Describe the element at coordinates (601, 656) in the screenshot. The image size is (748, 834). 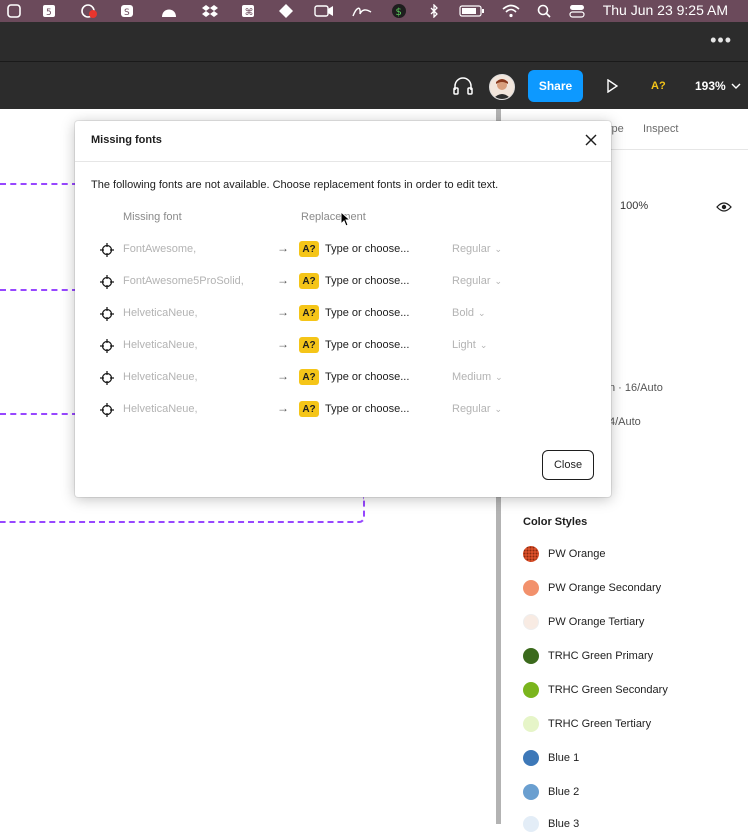
I see `color-style-label: TRHC Green Primary` at that location.